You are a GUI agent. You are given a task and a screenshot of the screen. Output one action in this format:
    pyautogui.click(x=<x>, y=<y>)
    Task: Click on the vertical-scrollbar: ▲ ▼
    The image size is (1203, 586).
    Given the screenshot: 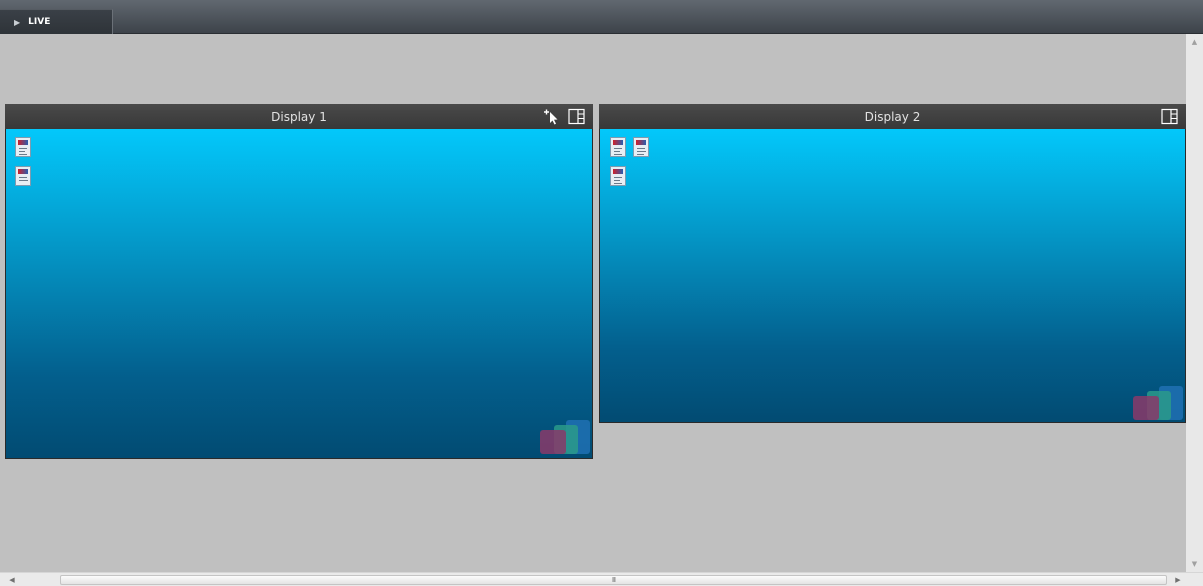 What is the action you would take?
    pyautogui.click(x=1194, y=303)
    